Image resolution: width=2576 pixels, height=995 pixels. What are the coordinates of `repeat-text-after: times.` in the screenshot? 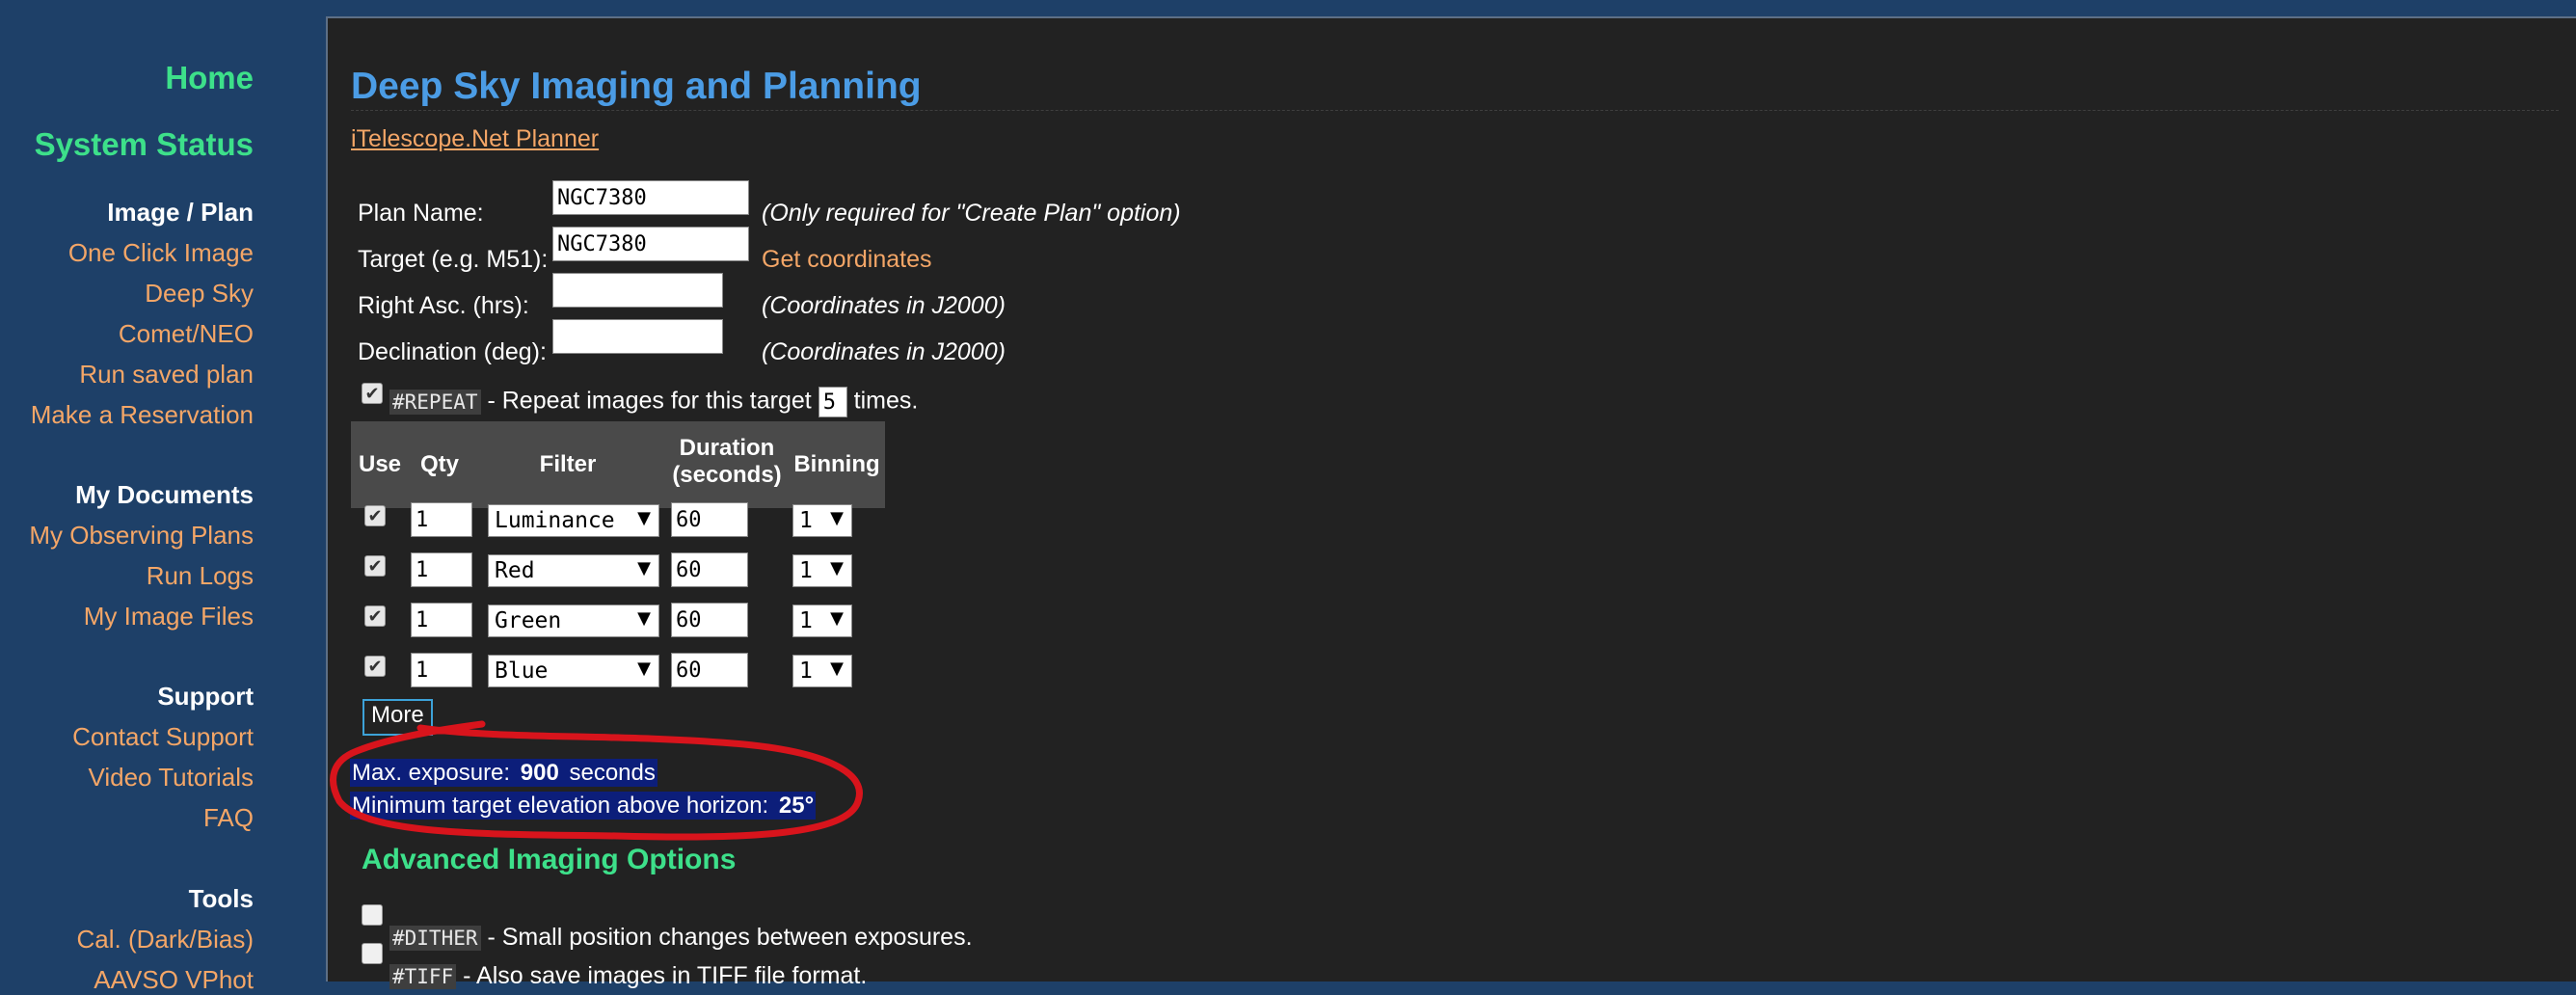 It's located at (883, 401).